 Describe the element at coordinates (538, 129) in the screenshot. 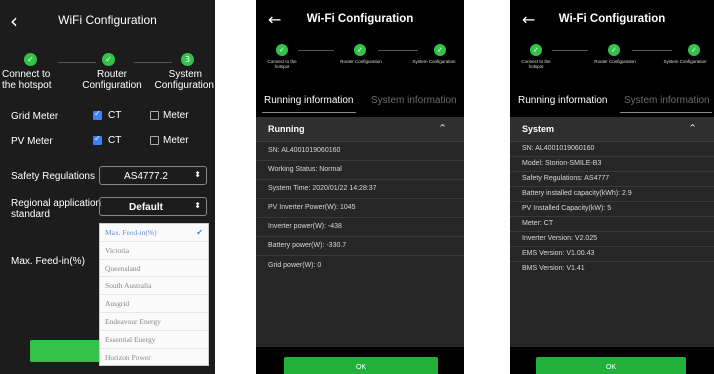

I see `section-title: System` at that location.